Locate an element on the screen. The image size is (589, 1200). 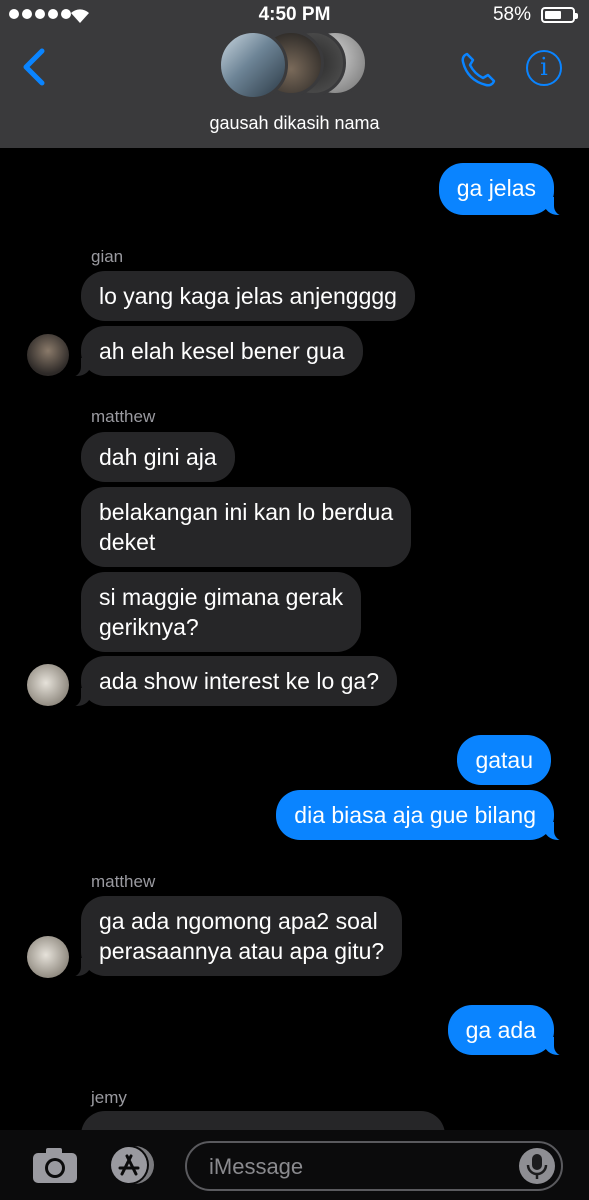
message-input-bar is located at coordinates (294, 1165).